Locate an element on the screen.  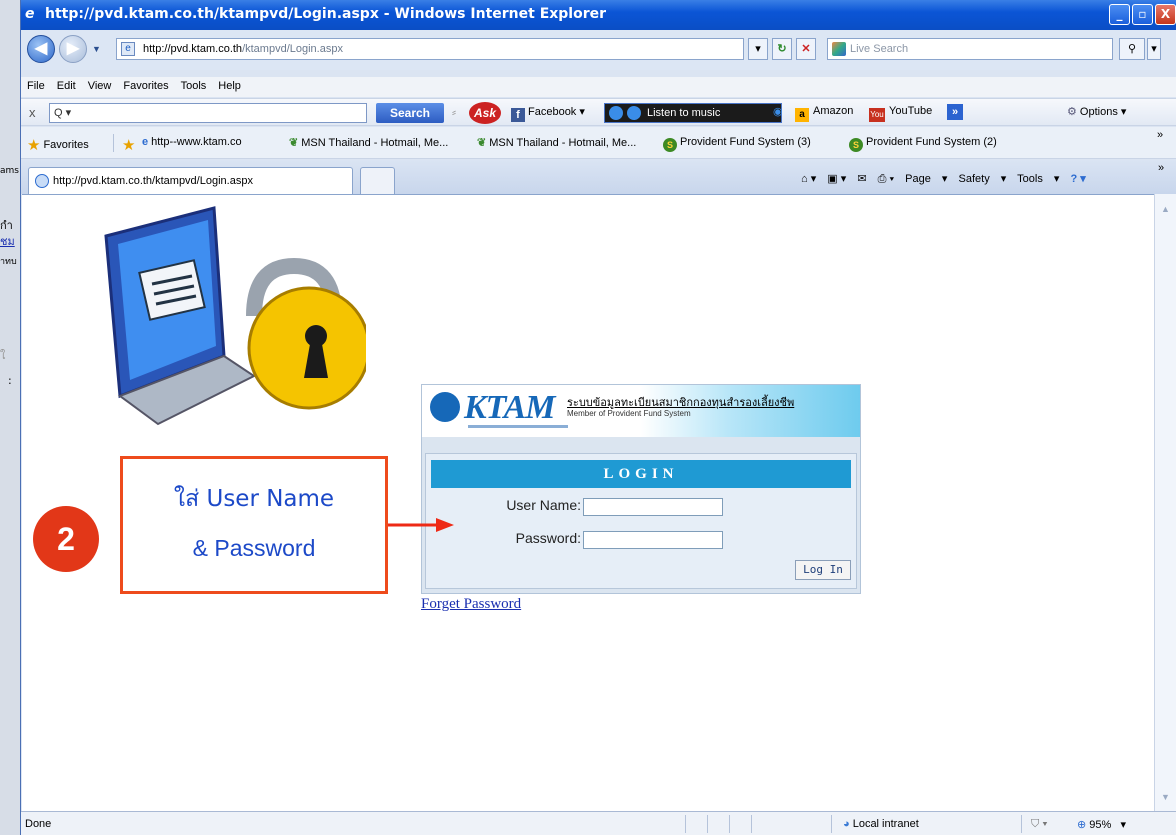
favorites-overflow-icon: » is located at coordinates (1160, 135).